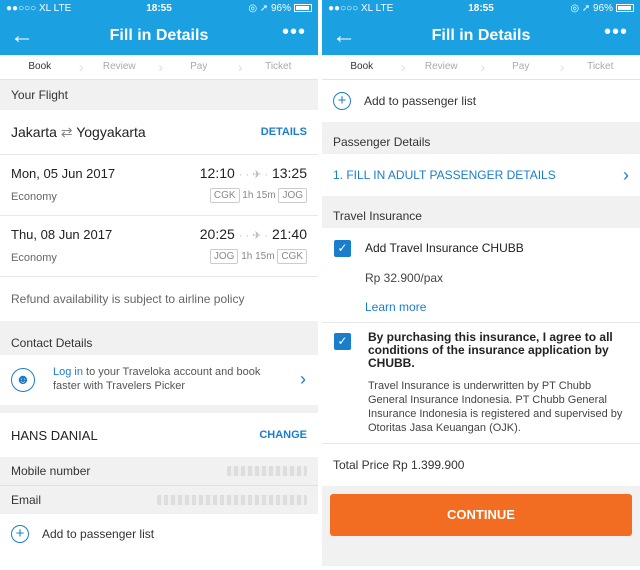  I want to click on agreement-checkbox: ✓, so click(342, 341).